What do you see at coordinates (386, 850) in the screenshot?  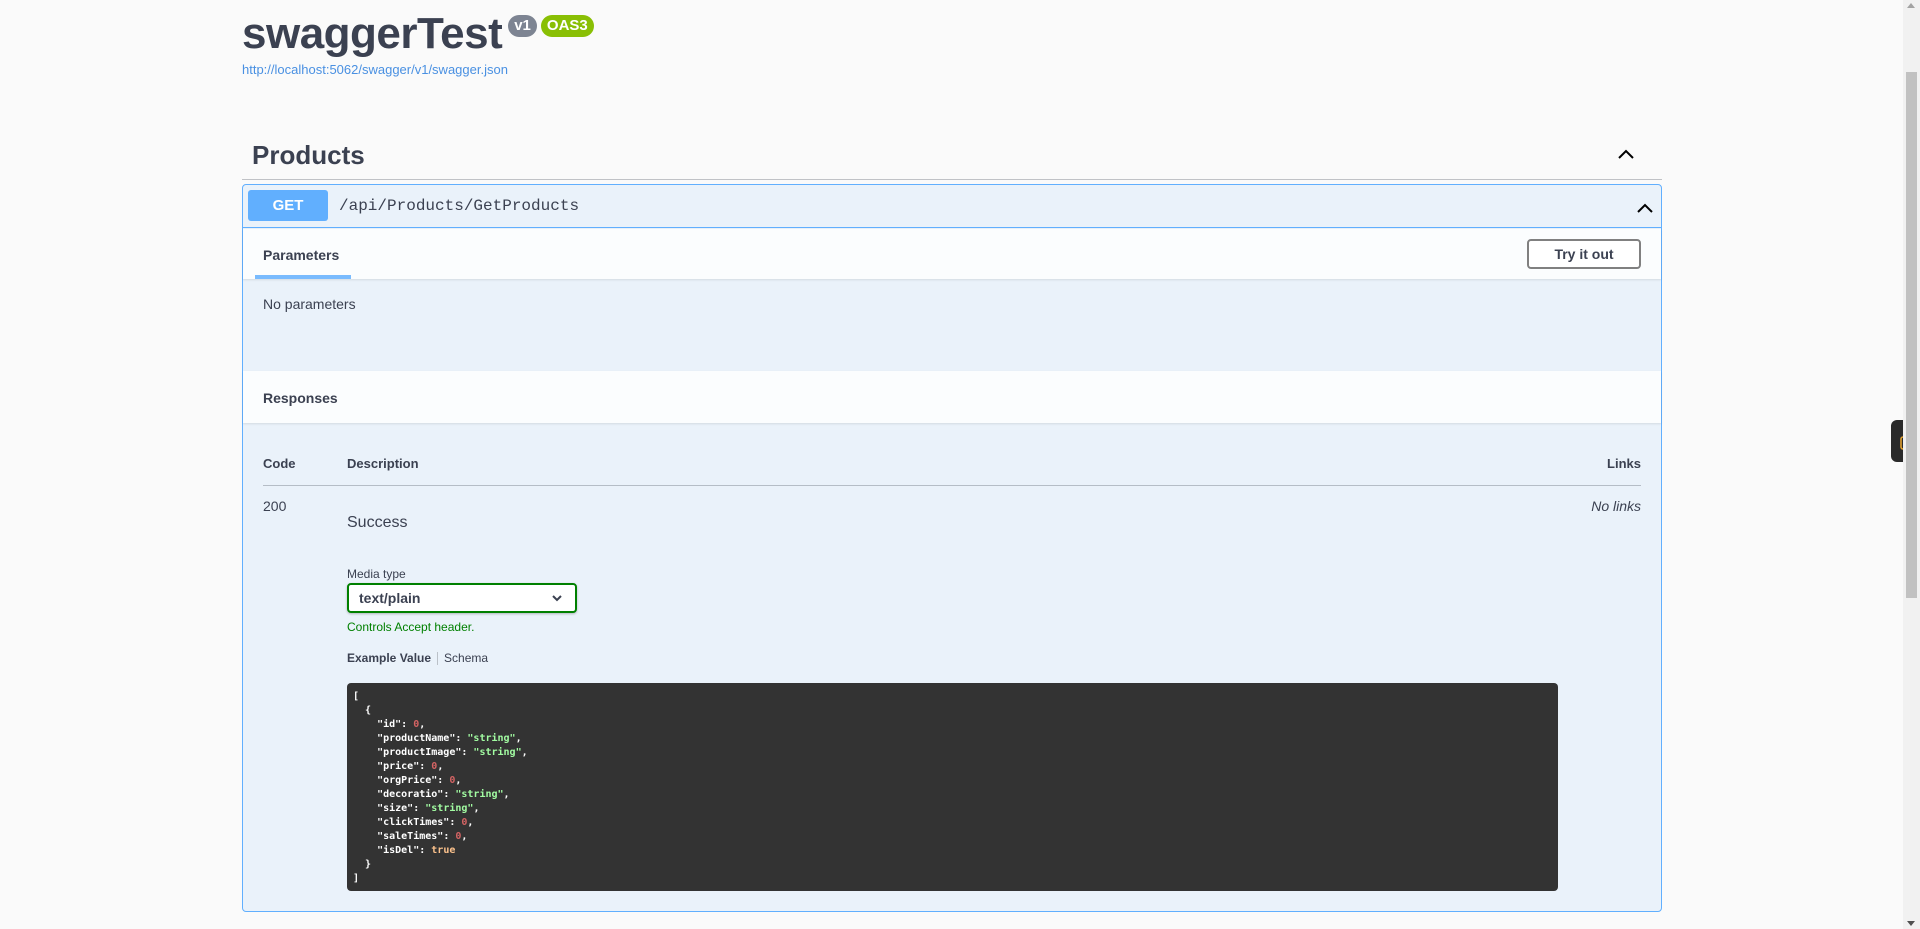 I see `code-key: "isDel"` at bounding box center [386, 850].